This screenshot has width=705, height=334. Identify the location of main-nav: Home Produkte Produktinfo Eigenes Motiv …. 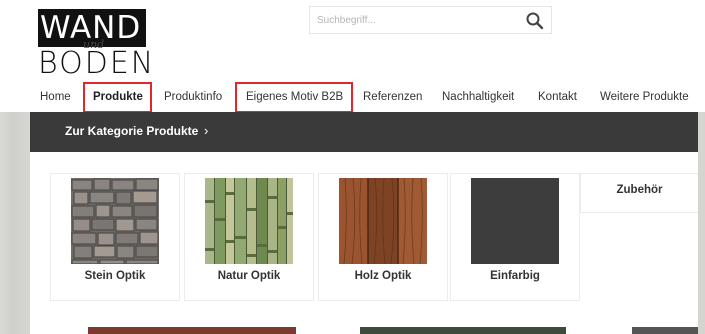
(352, 97).